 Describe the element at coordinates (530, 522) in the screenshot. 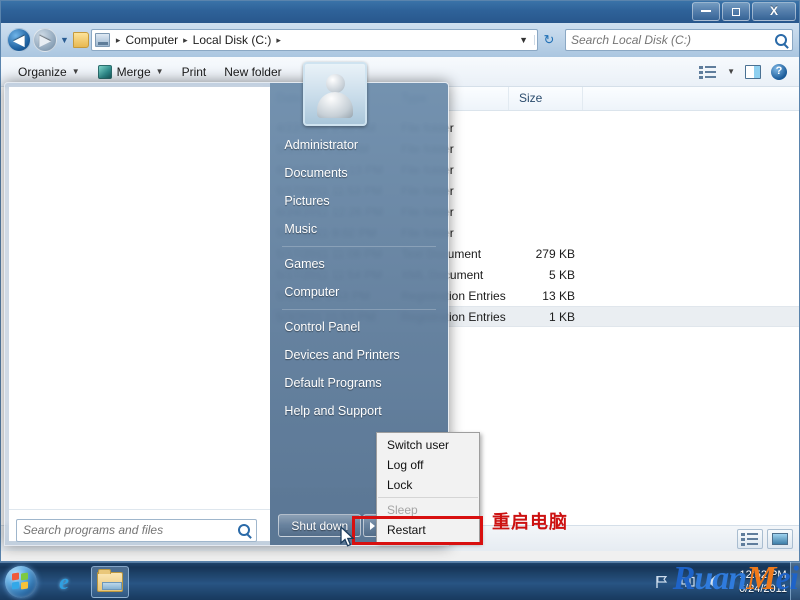

I see `annotation-text: 重启电脑` at that location.